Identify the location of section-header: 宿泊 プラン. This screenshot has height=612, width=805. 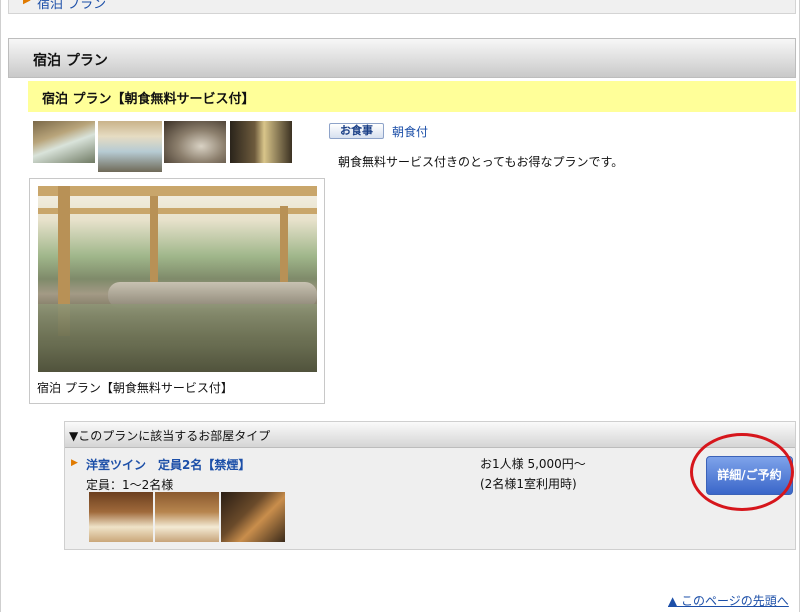
(402, 58).